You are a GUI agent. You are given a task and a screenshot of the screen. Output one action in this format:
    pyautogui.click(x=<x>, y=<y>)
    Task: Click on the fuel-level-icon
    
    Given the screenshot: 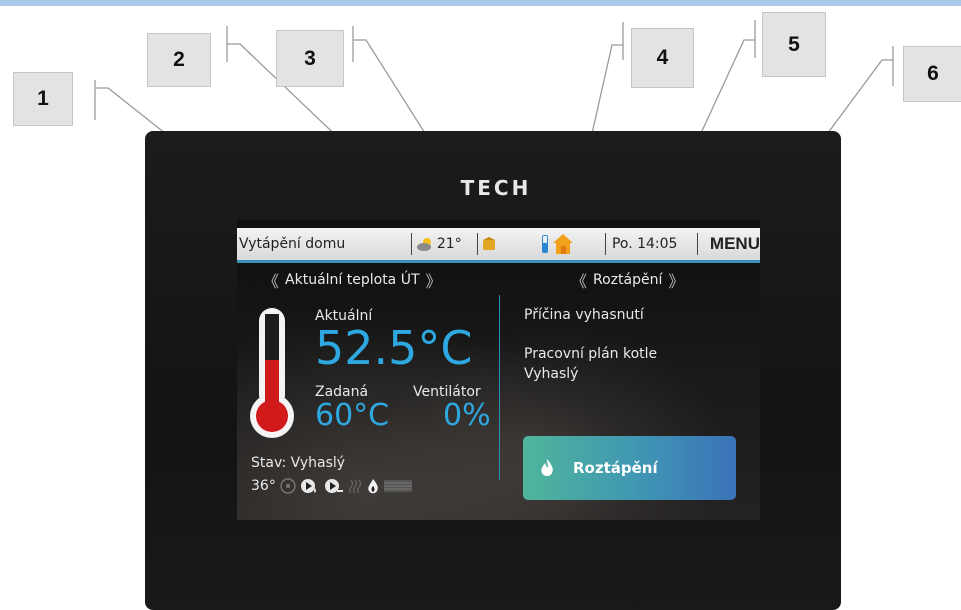 What is the action you would take?
    pyautogui.click(x=397, y=486)
    